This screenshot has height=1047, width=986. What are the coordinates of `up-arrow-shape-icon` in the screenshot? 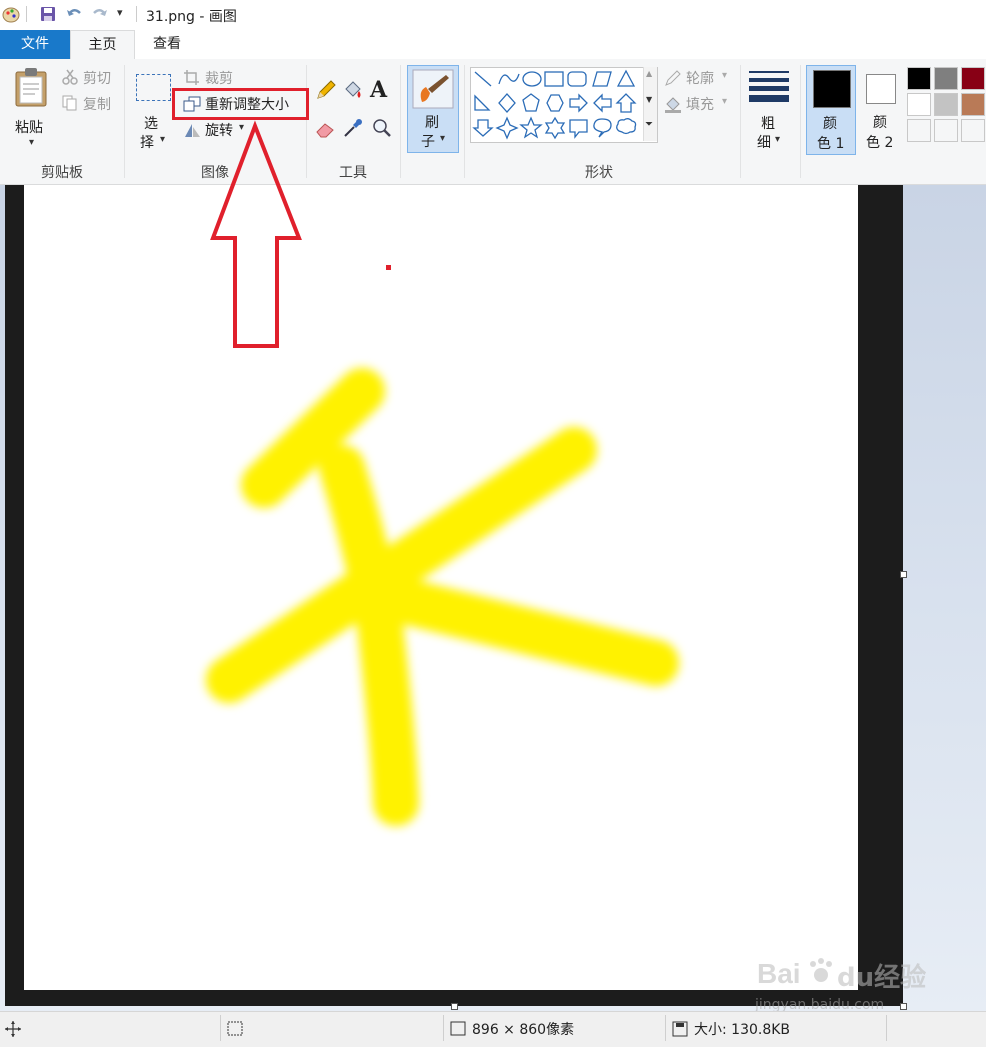 It's located at (626, 103).